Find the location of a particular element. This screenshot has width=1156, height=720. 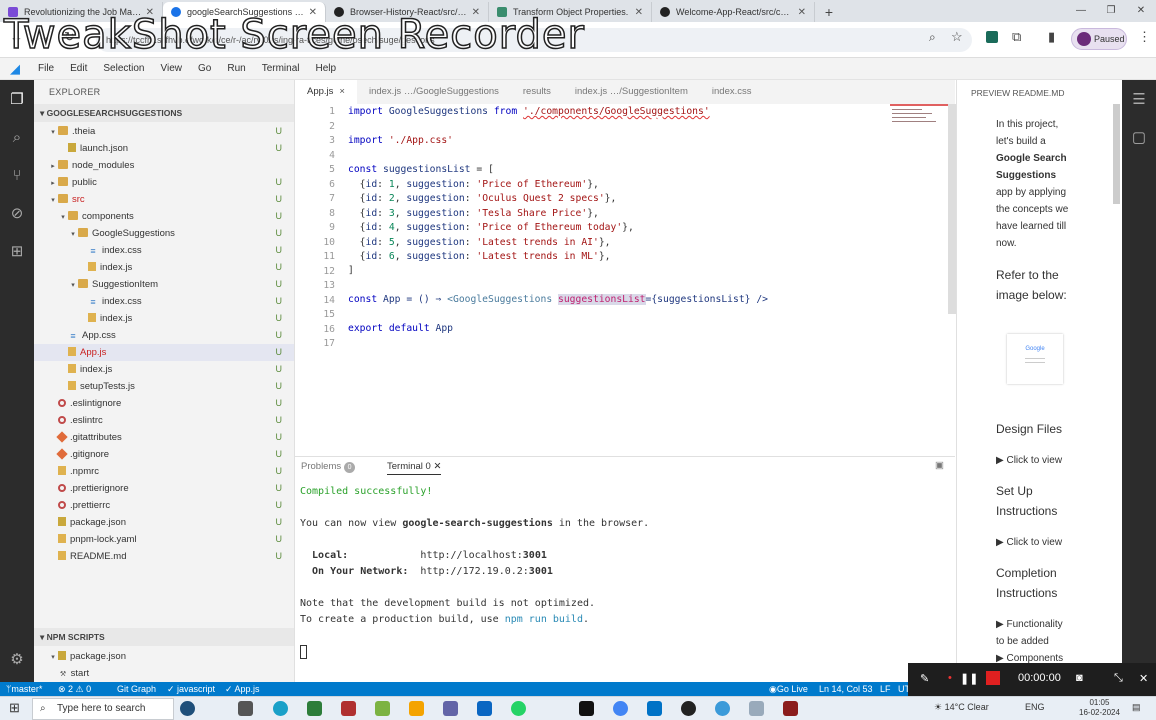

close-window-icon: ✕ is located at coordinates (1141, 11).